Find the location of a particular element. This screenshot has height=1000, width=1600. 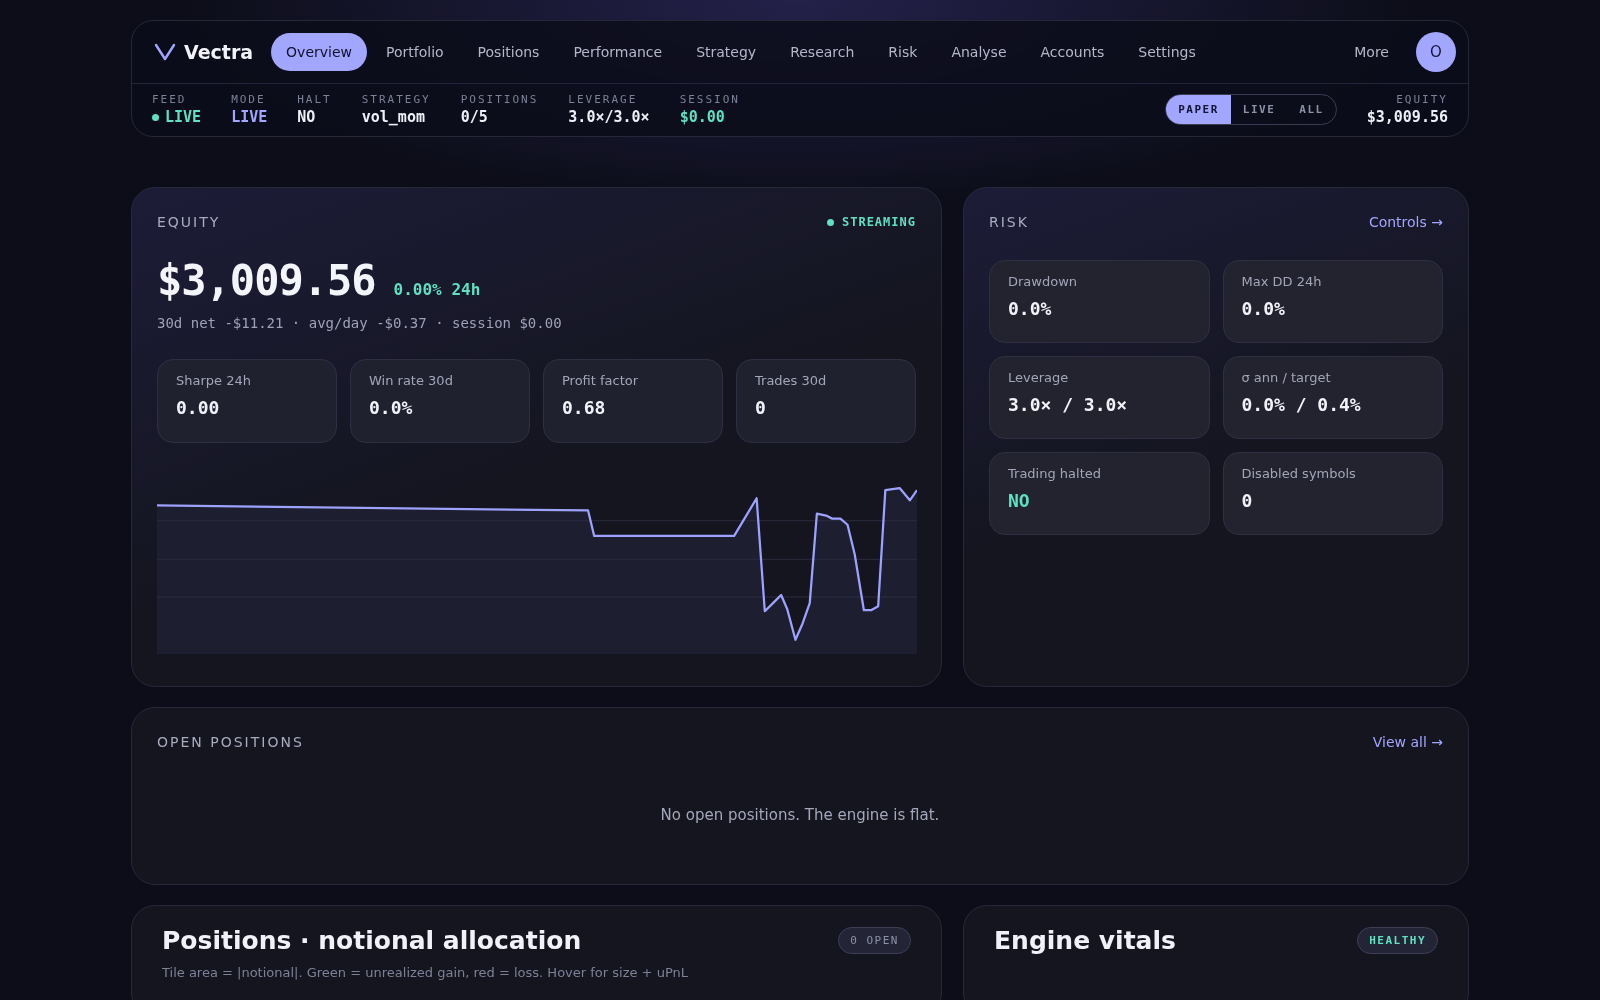

mode-option: ALL is located at coordinates (1311, 109).